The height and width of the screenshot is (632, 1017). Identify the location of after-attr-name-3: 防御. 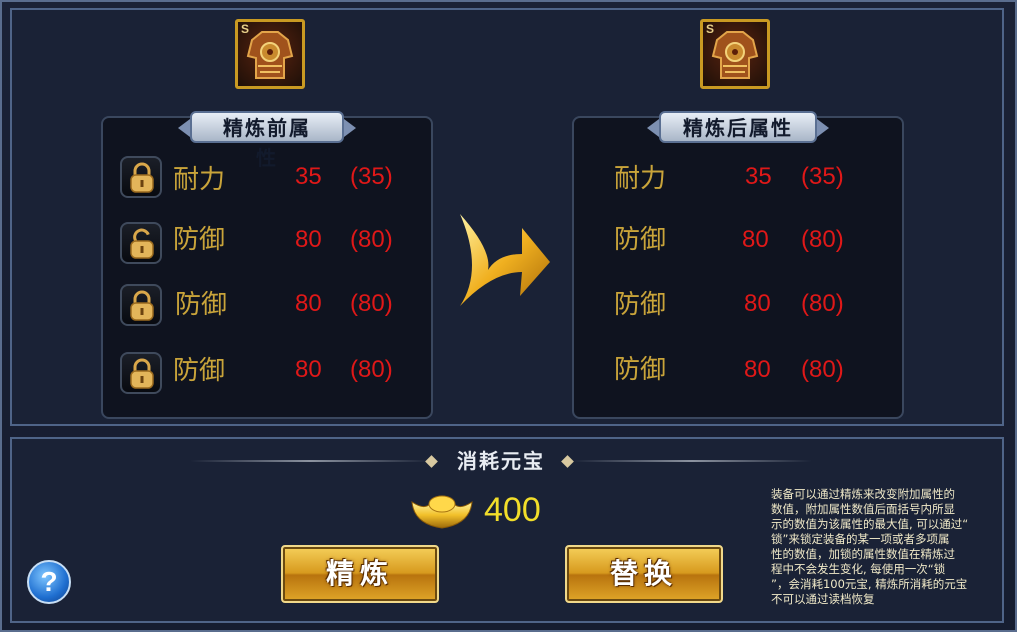
(640, 305).